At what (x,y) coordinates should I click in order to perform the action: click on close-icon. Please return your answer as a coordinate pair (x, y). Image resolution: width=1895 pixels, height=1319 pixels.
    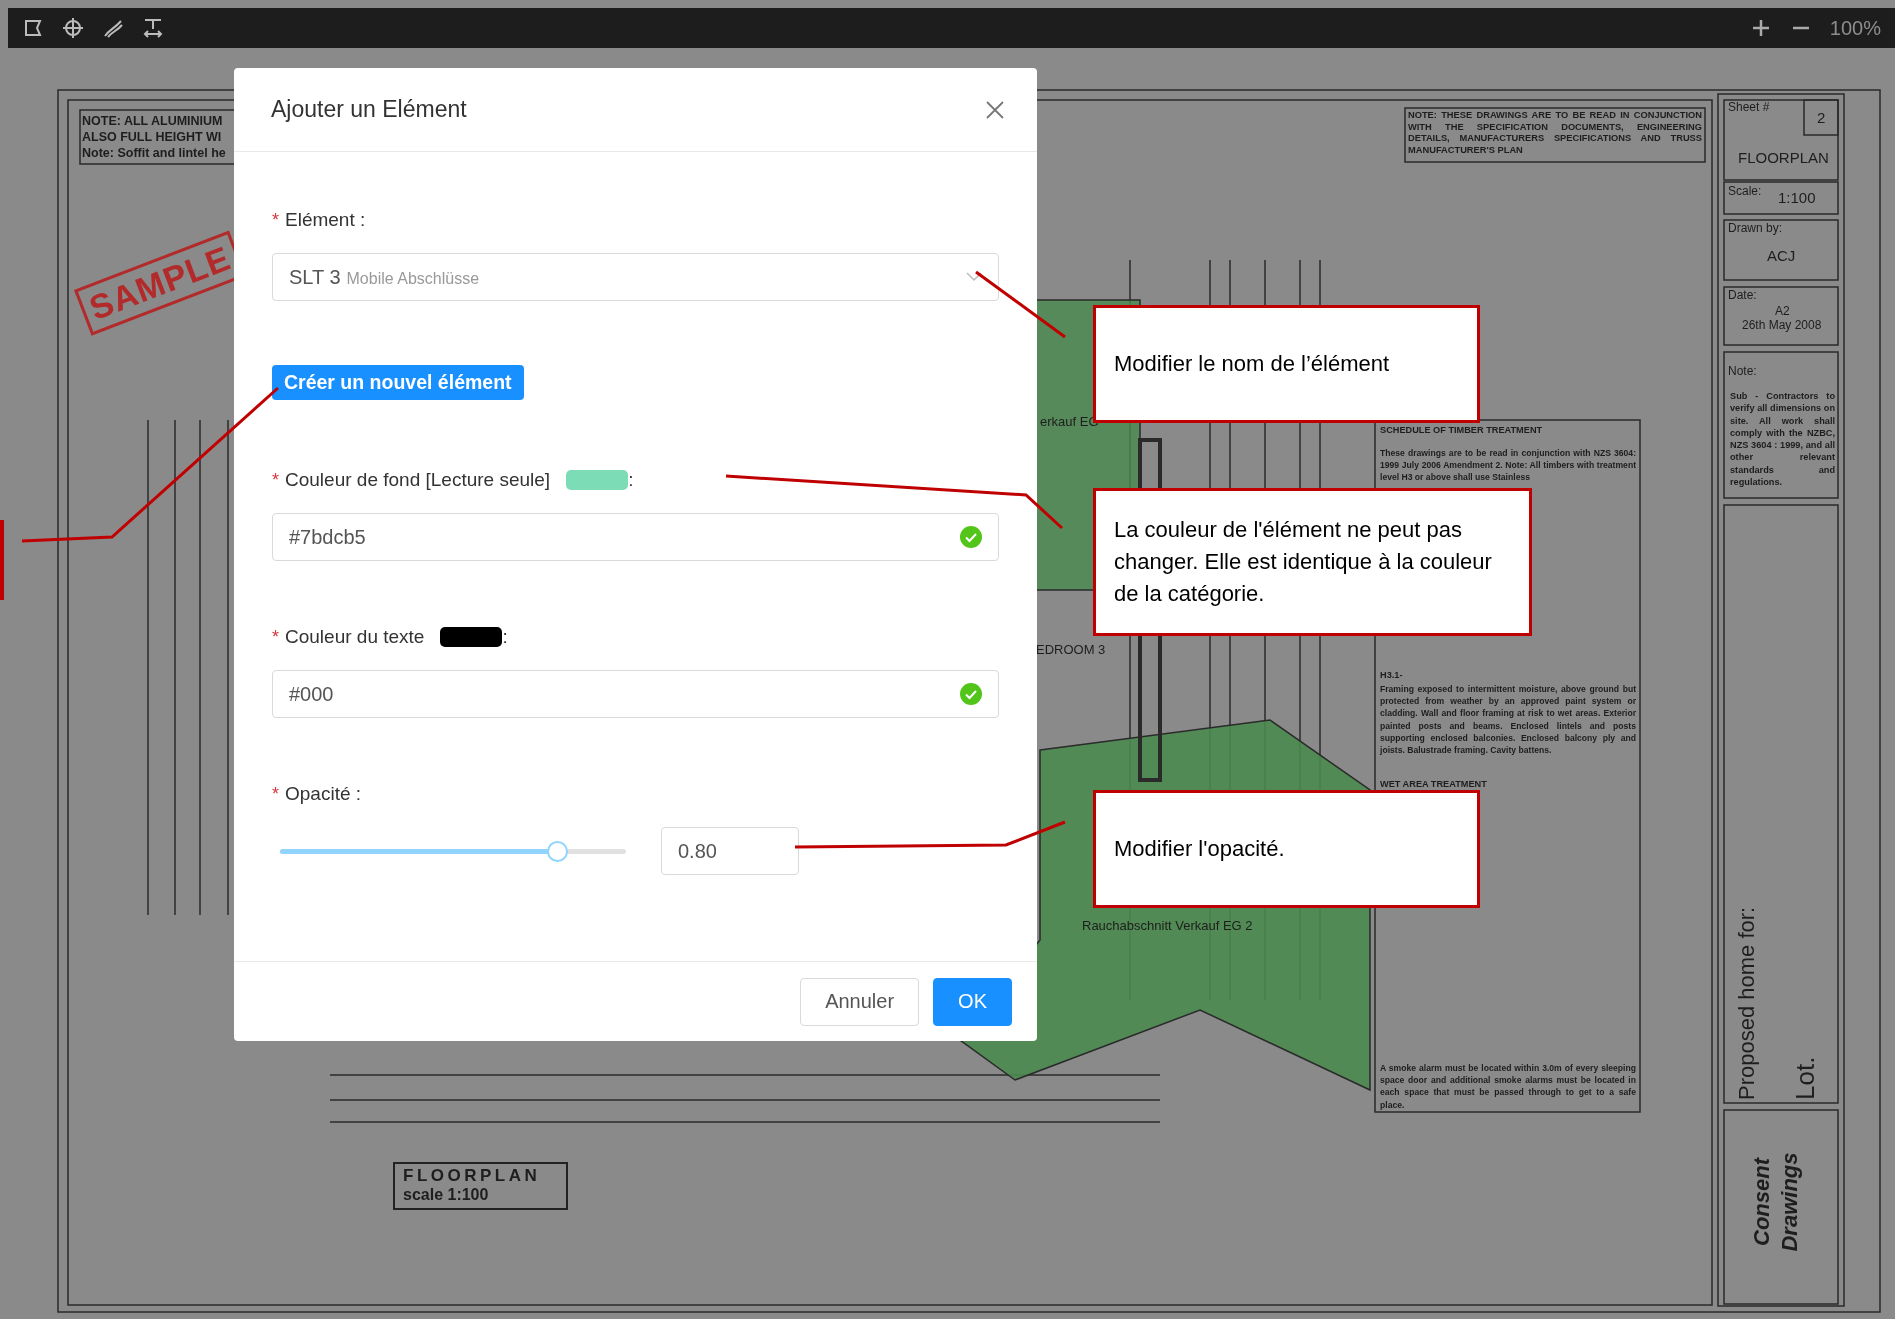
    Looking at the image, I should click on (995, 109).